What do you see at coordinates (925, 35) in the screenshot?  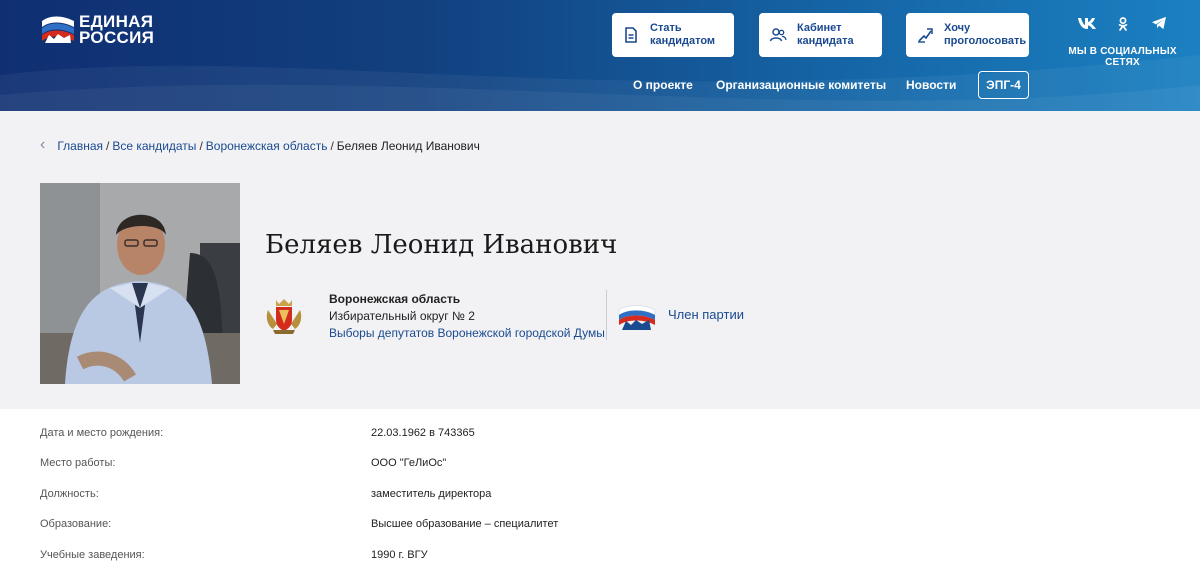 I see `vote-hand-icon` at bounding box center [925, 35].